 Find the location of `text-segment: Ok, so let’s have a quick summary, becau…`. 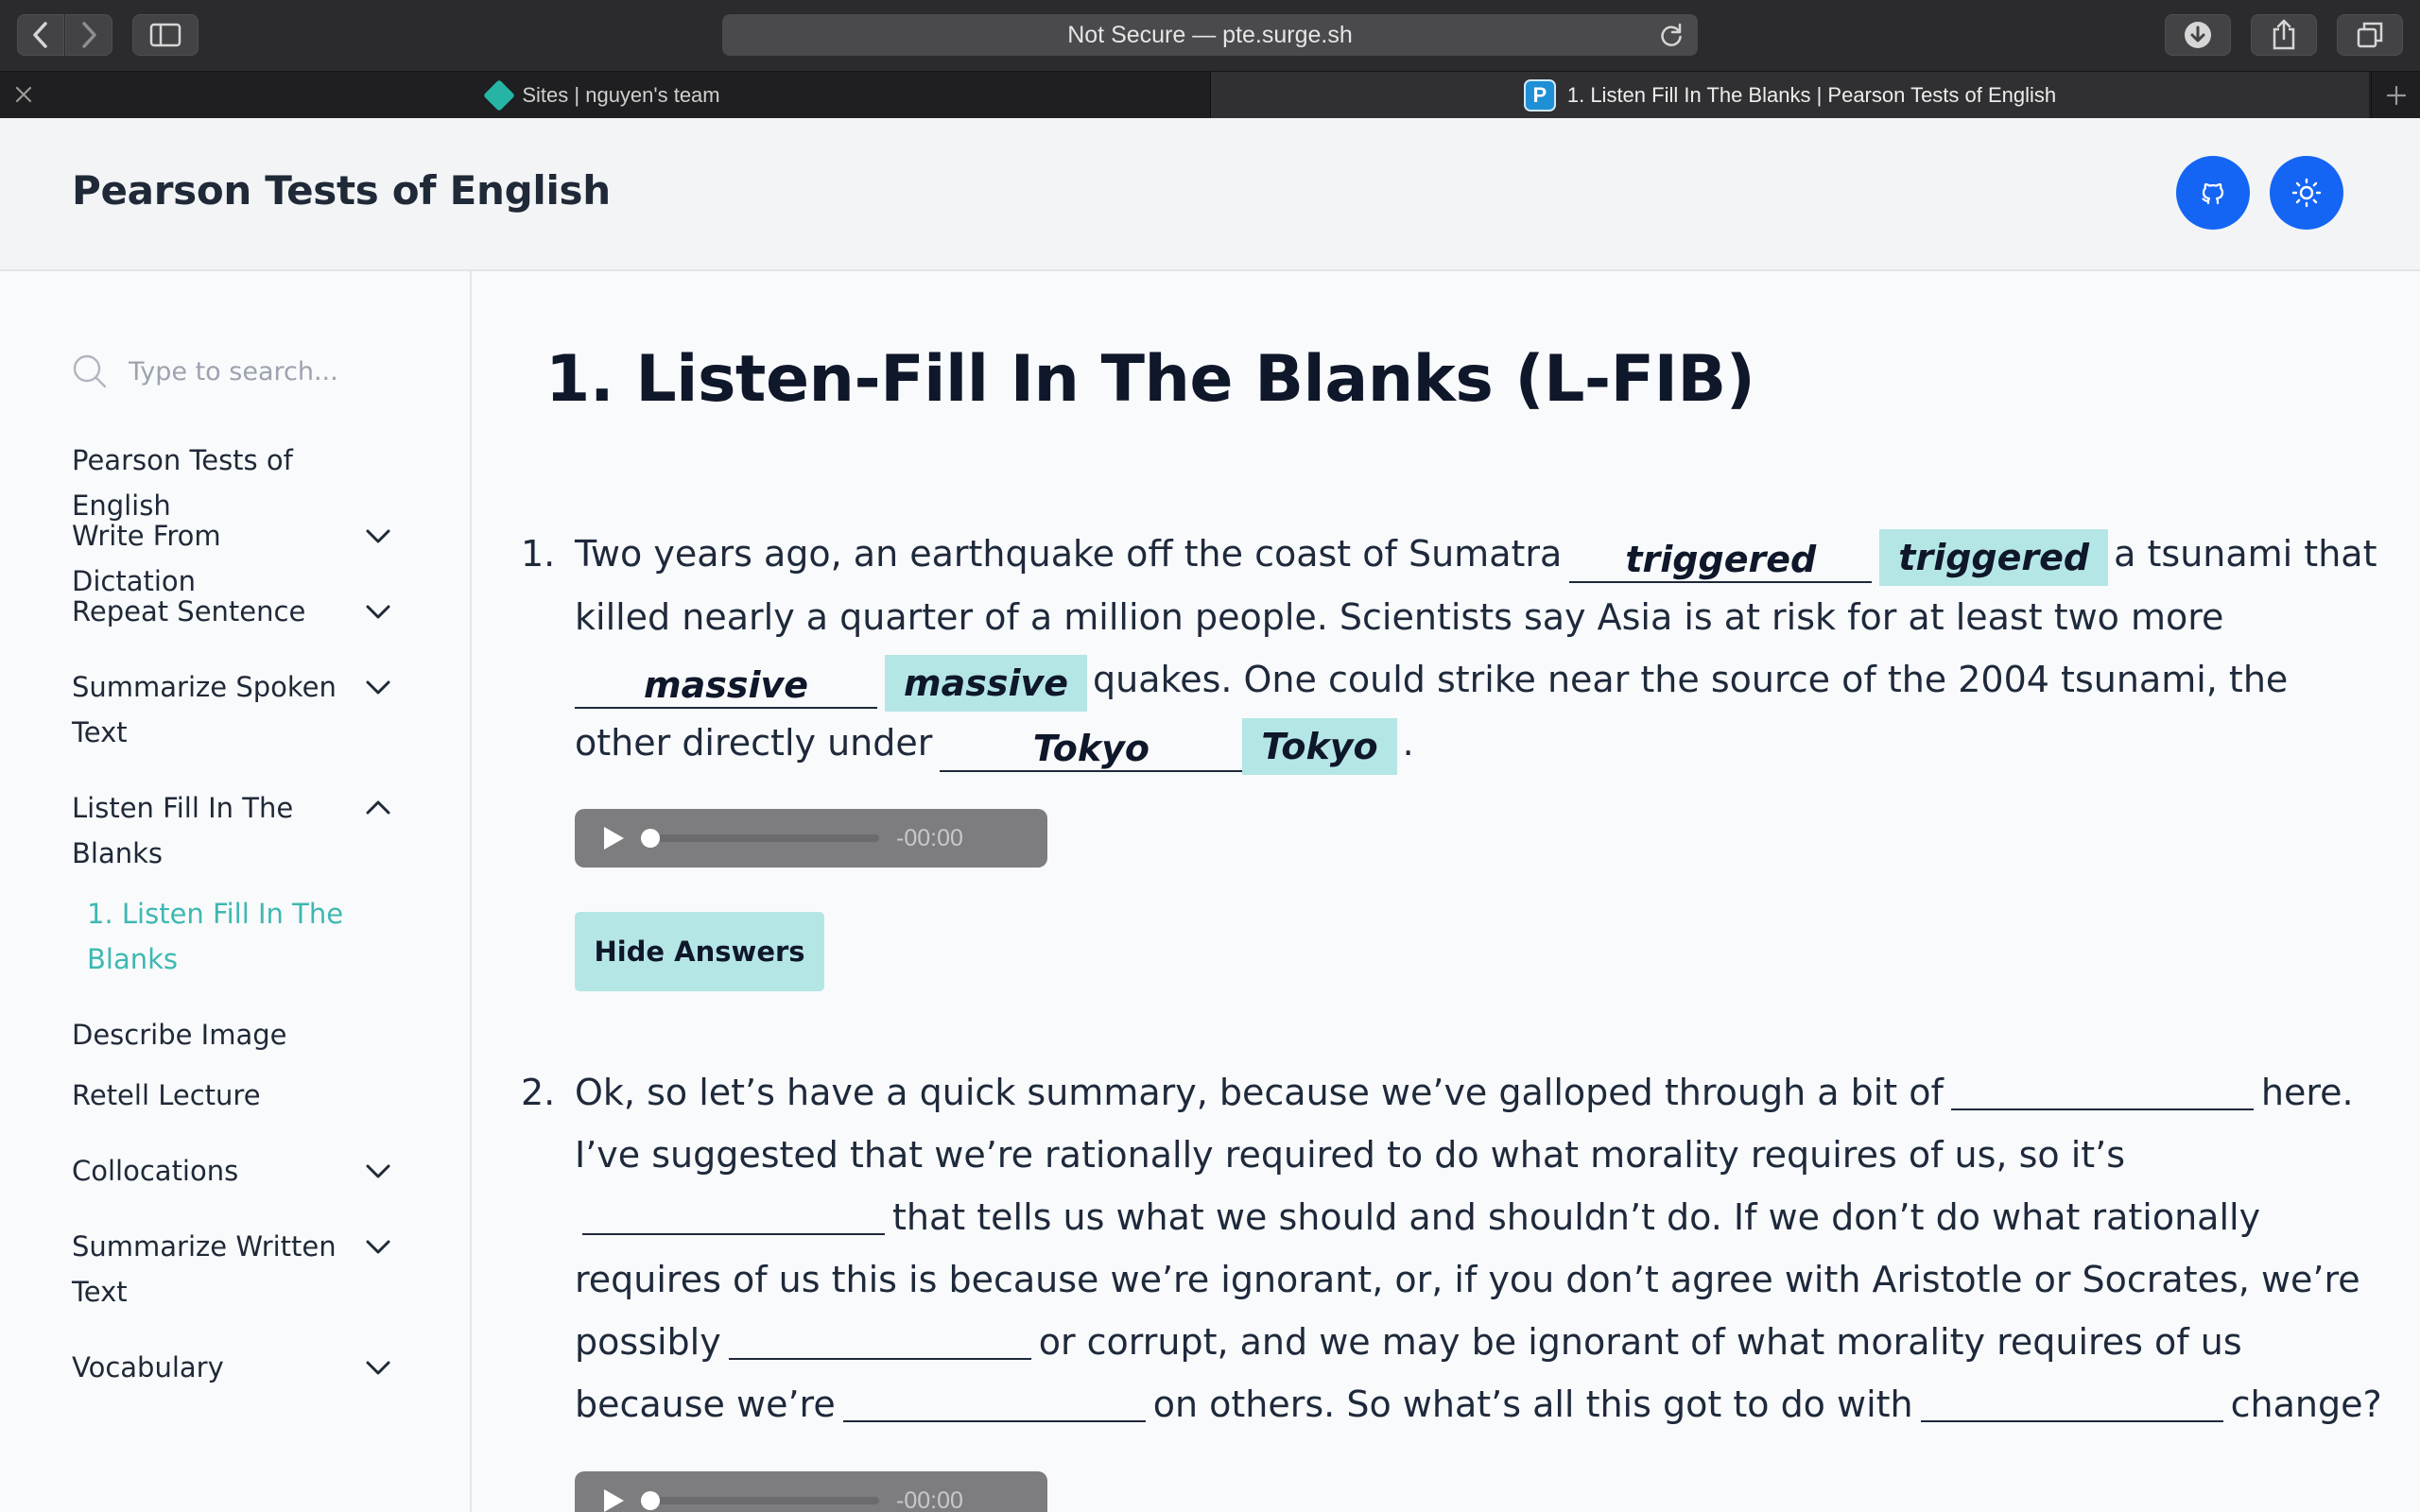

text-segment: Ok, so let’s have a quick summary, becau… is located at coordinates (1260, 1092).